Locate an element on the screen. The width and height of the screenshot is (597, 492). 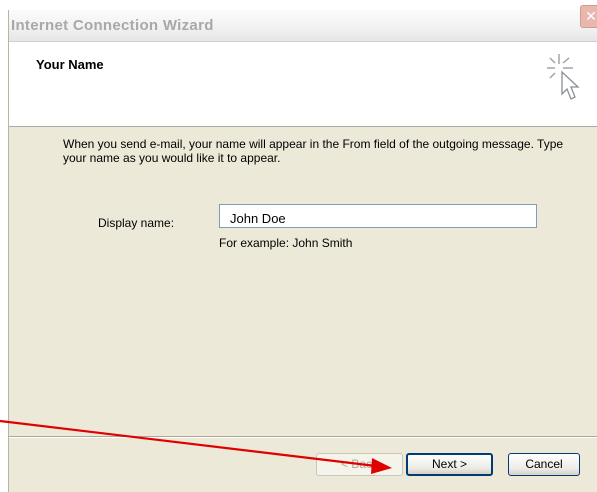
display-name-label: Display name: is located at coordinates (136, 223).